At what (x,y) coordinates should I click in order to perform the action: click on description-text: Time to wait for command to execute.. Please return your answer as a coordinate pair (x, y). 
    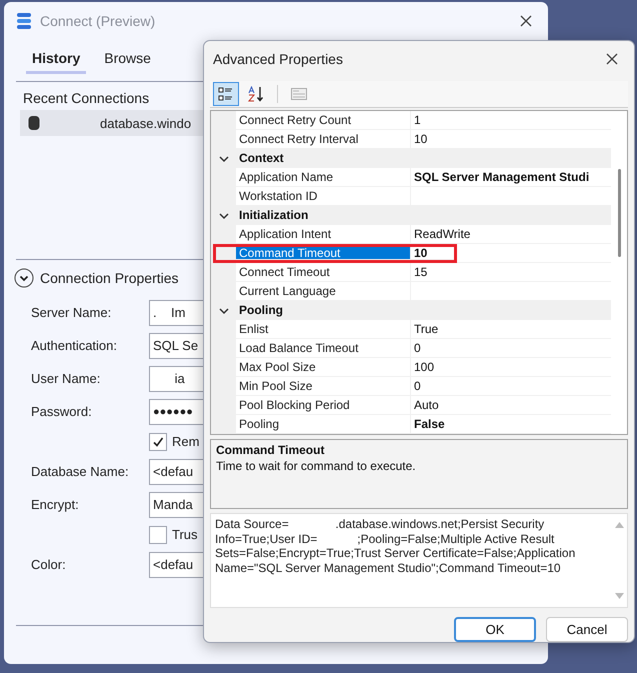
    Looking at the image, I should click on (316, 466).